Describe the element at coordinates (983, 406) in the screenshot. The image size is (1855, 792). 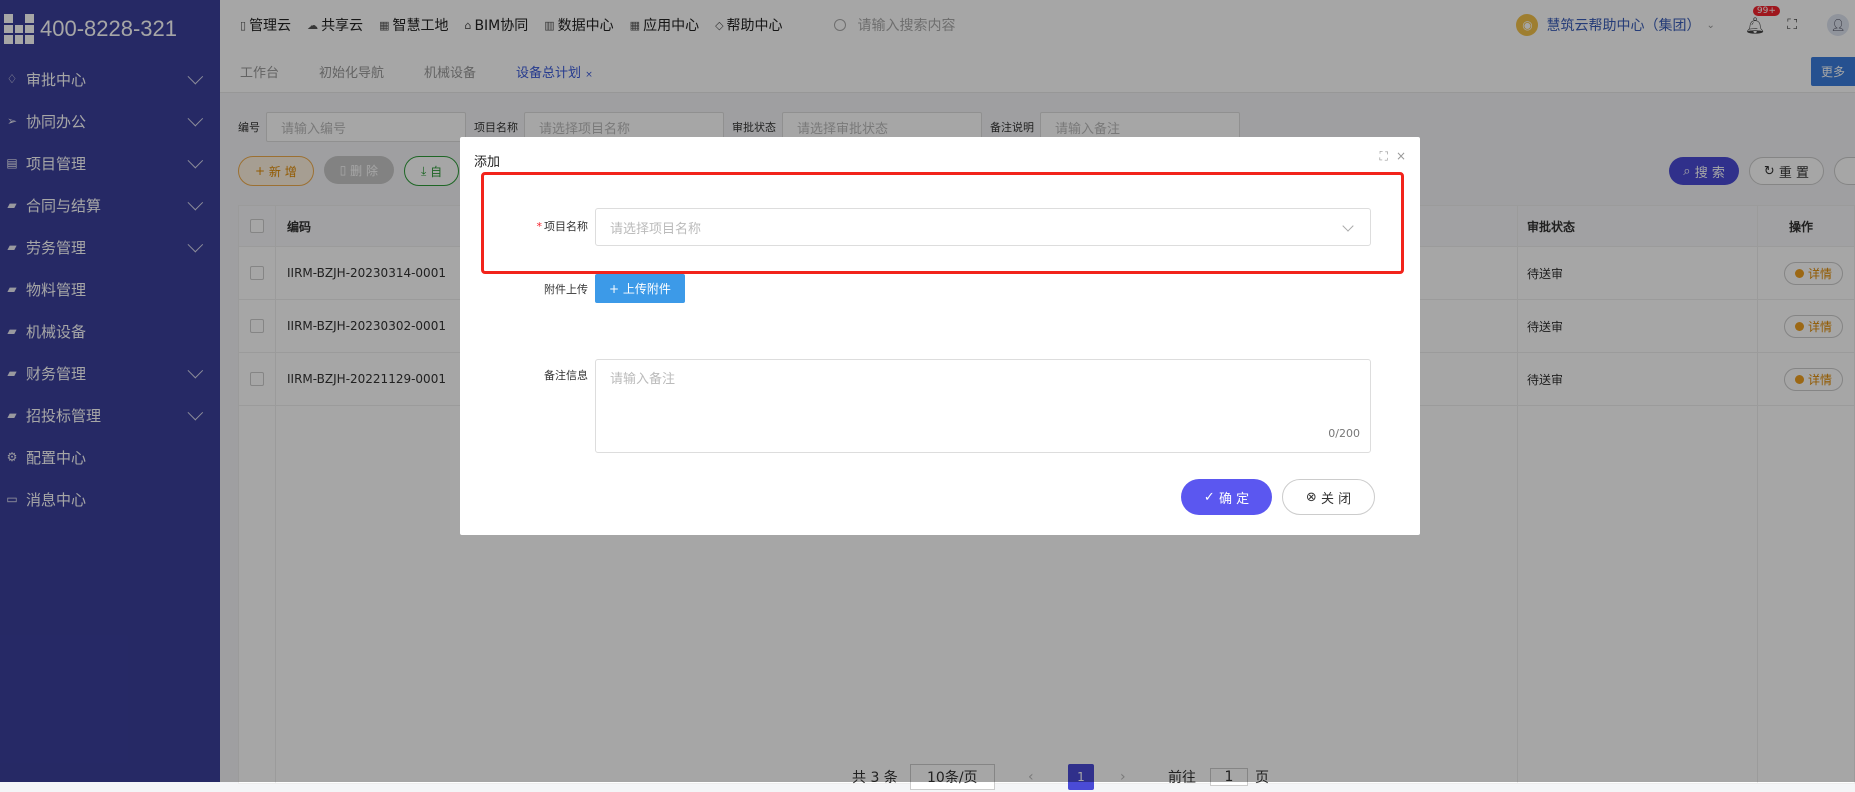
I see `remark-textarea: 请输入备注 0/200` at that location.